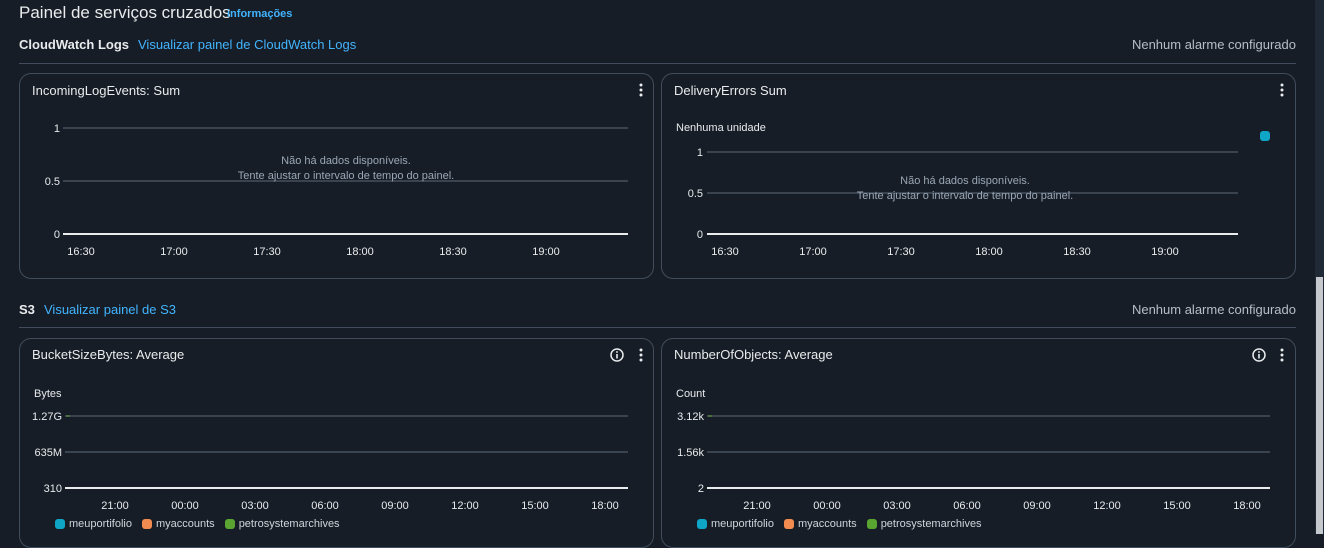  Describe the element at coordinates (125, 12) in the screenshot. I see `page-title: Painel de serviços cruzados` at that location.